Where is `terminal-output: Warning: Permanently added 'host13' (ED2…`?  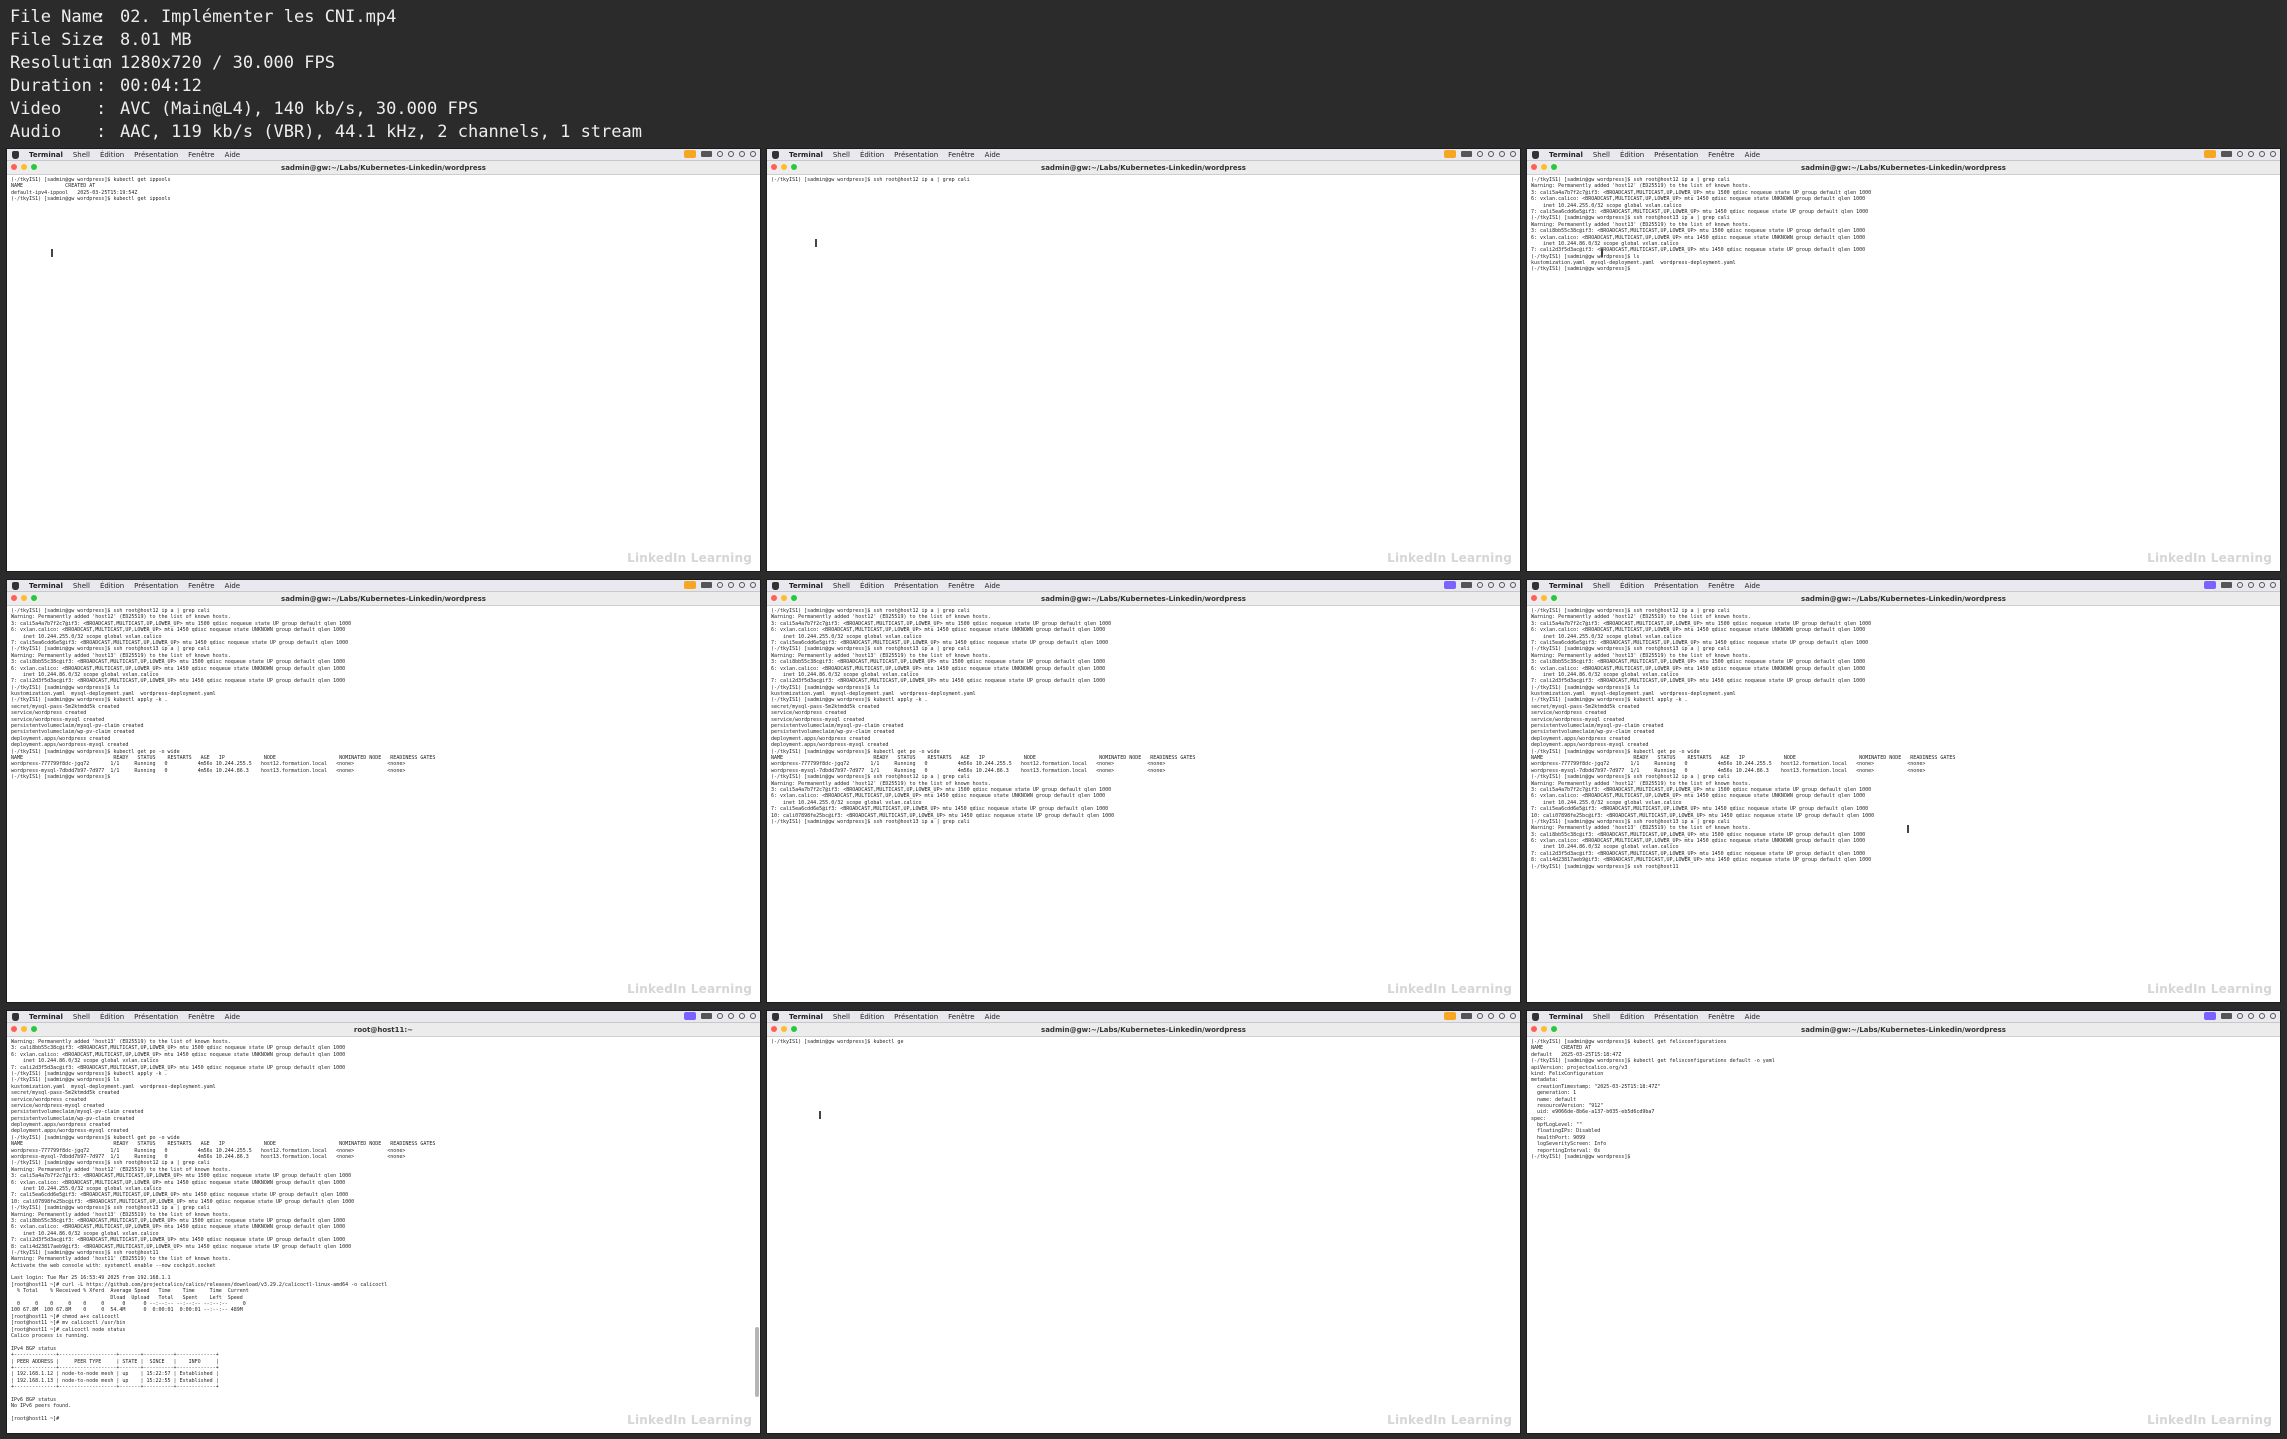
terminal-output: Warning: Permanently added 'host13' (ED2… is located at coordinates (383, 1232).